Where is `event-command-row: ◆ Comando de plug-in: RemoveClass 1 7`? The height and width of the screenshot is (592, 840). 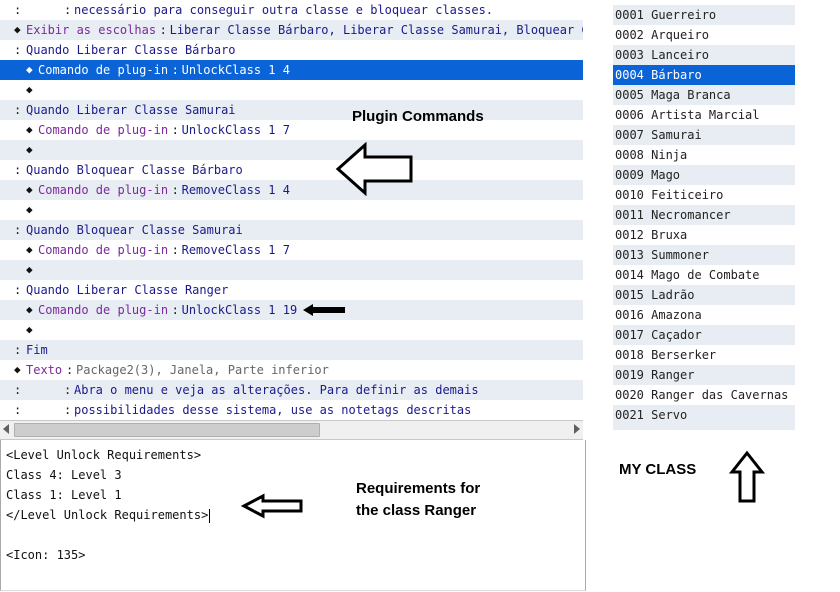
event-command-row: ◆ Comando de plug-in: RemoveClass 1 7 is located at coordinates (291, 250).